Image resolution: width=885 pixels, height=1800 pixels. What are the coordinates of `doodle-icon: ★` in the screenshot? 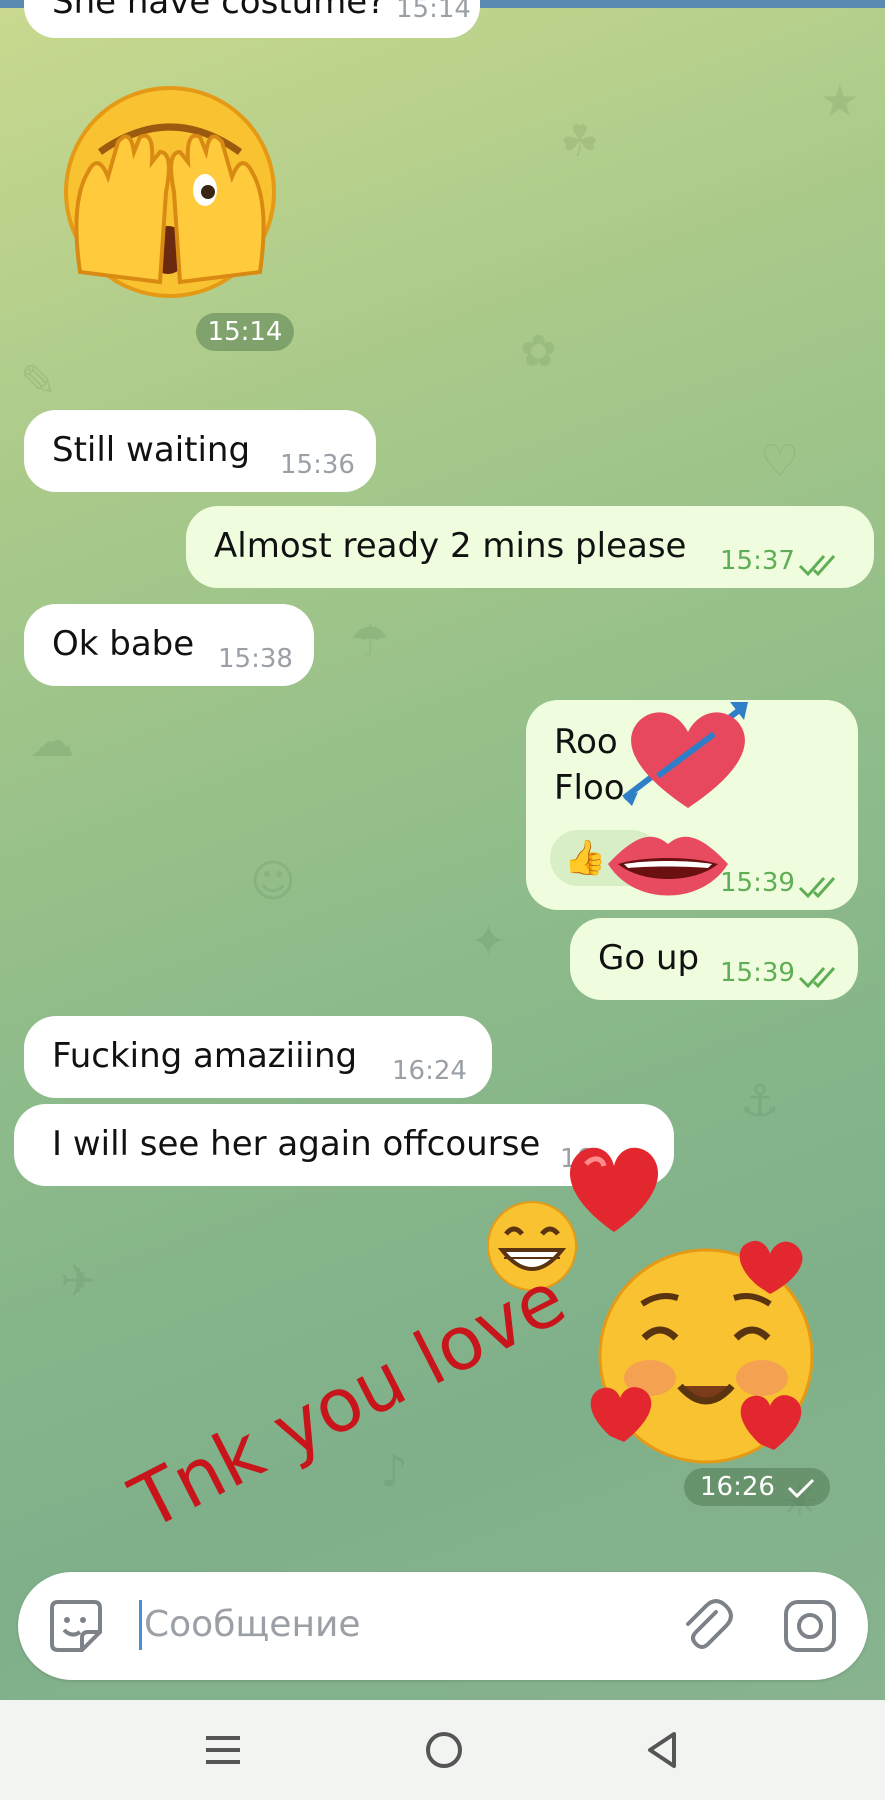 It's located at (840, 101).